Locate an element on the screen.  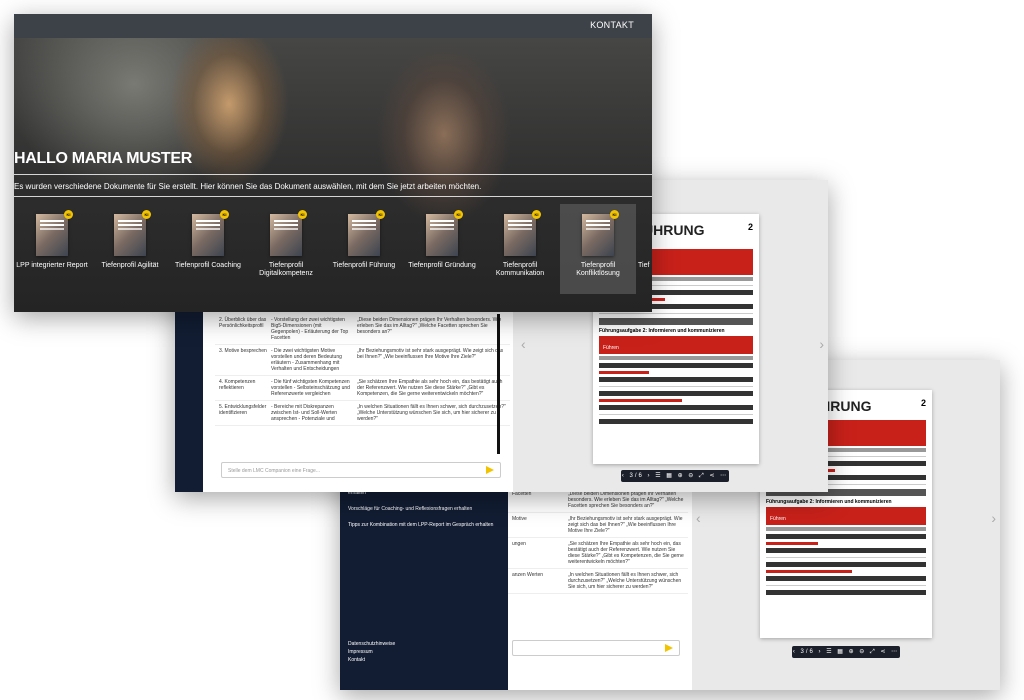
top-bar: KONTAKT is located at coordinates (333, 26).